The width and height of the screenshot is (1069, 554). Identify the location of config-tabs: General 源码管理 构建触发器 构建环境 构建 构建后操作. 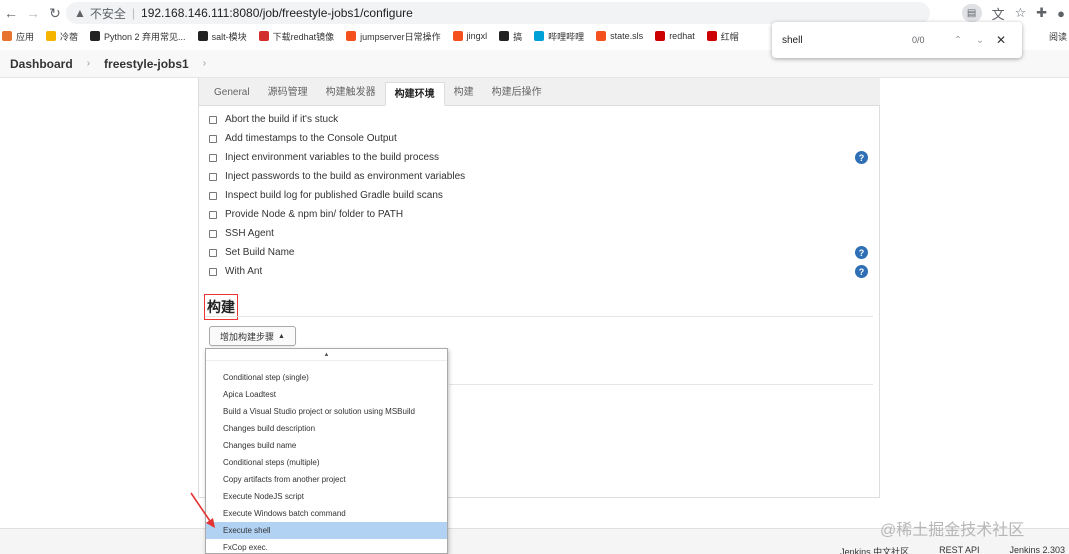
(539, 92).